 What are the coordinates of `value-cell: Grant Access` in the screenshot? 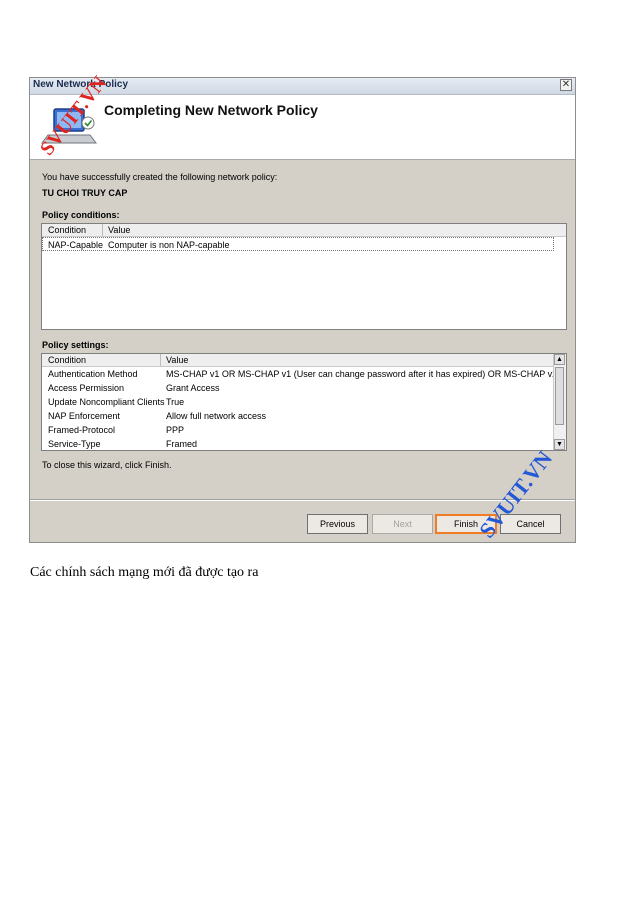 It's located at (193, 388).